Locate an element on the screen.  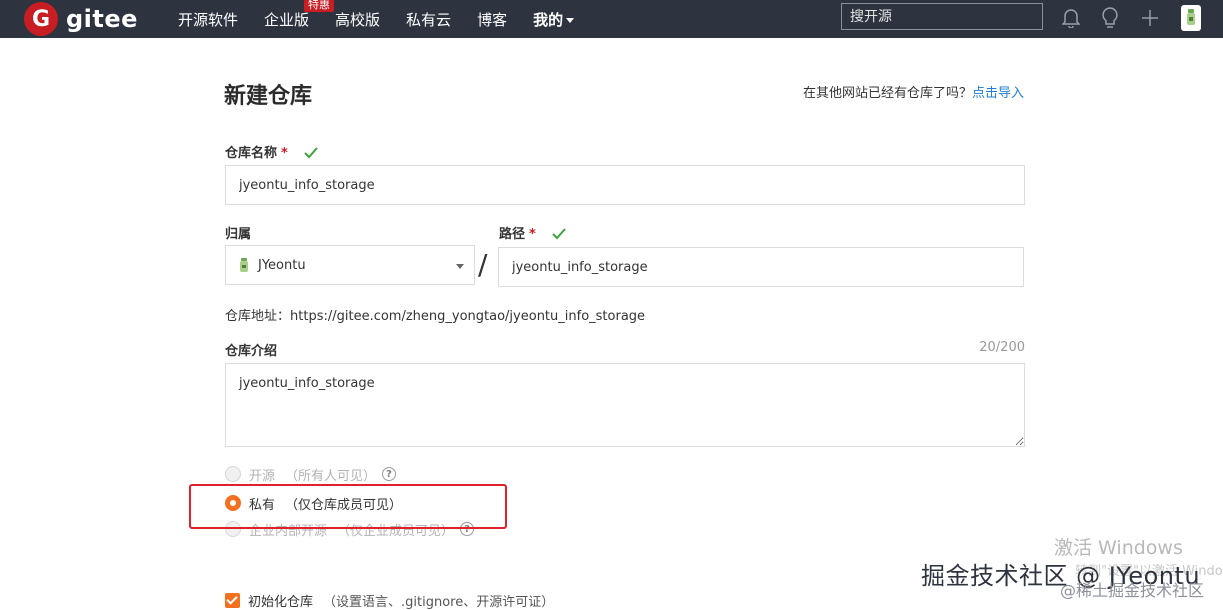
path-label: 路径 * is located at coordinates (533, 233).